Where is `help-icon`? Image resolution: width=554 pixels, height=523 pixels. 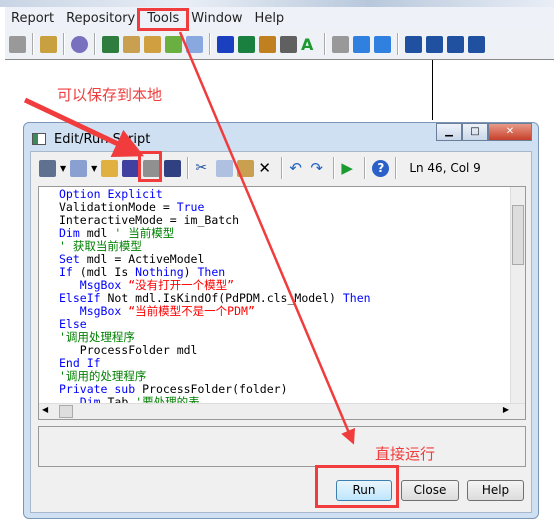 help-icon is located at coordinates (79, 44).